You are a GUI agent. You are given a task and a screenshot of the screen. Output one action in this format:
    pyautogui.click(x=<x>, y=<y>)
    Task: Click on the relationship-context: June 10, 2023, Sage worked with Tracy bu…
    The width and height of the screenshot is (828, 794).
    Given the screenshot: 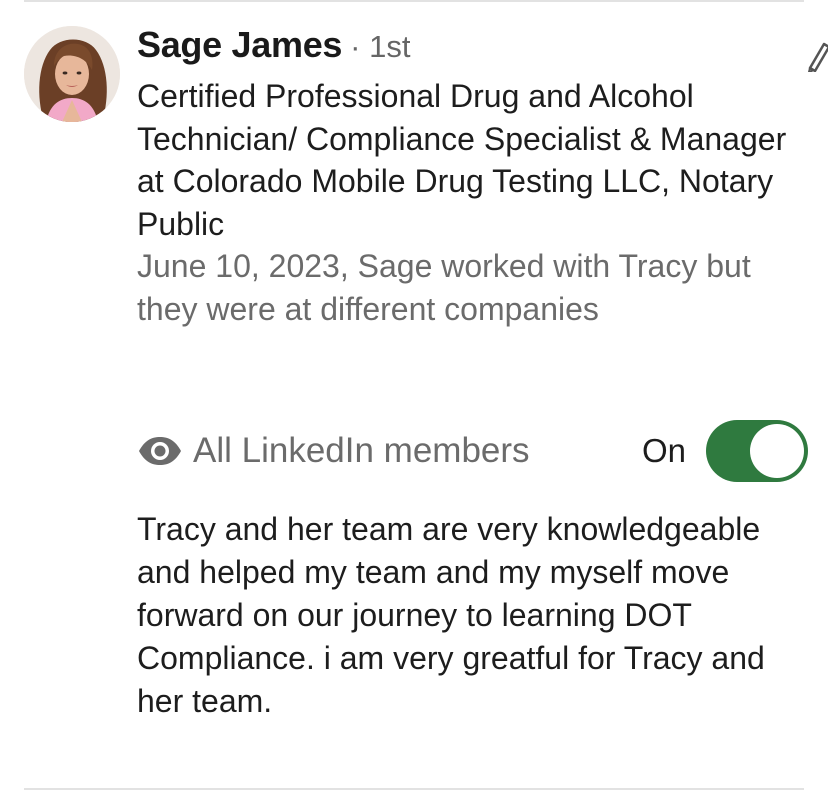 What is the action you would take?
    pyautogui.click(x=444, y=287)
    